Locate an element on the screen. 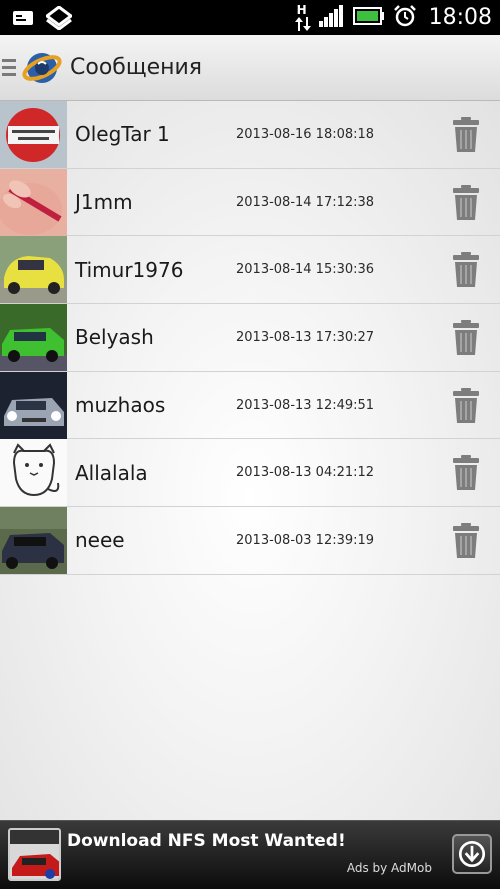 Image resolution: width=500 pixels, height=889 pixels. message-date: 2013-08-14 17:12:38 is located at coordinates (305, 202).